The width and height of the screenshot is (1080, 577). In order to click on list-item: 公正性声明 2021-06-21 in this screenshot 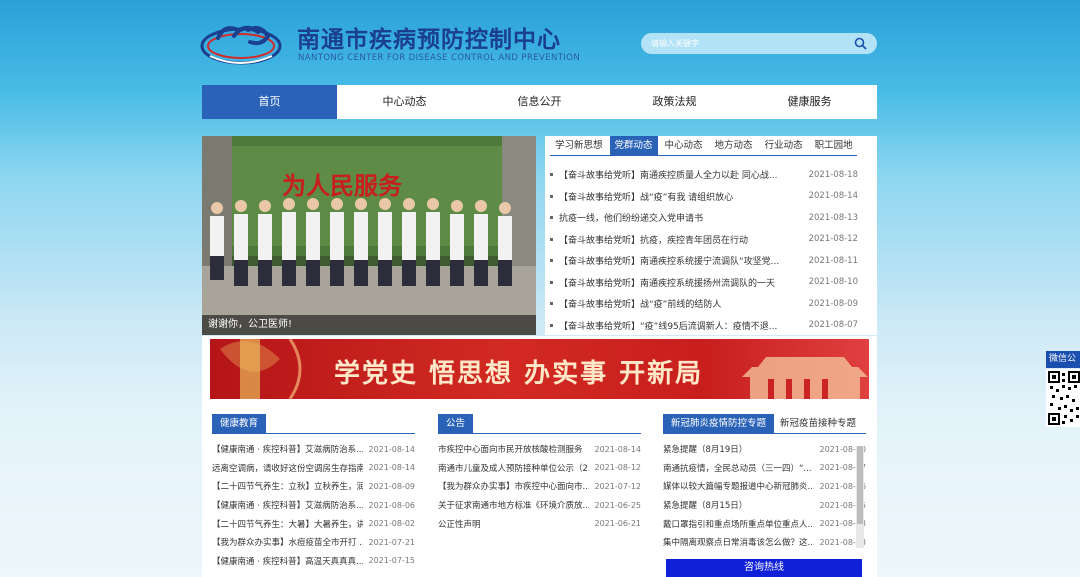, I will do `click(539, 523)`.